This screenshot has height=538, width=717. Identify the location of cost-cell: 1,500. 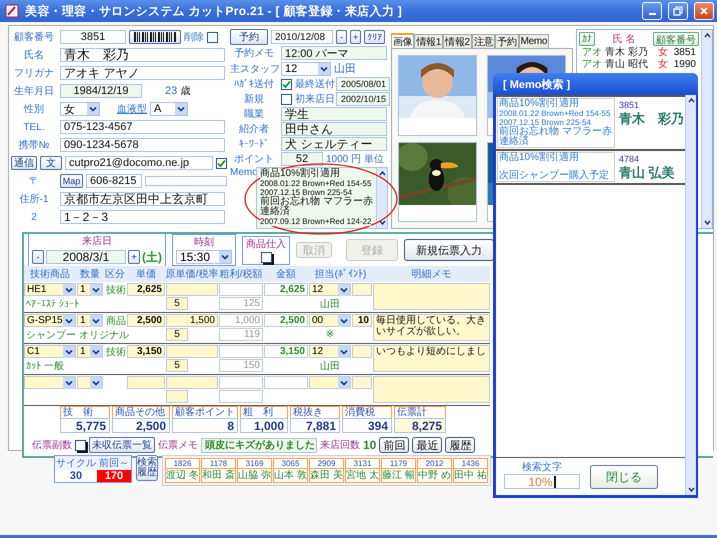
(192, 320).